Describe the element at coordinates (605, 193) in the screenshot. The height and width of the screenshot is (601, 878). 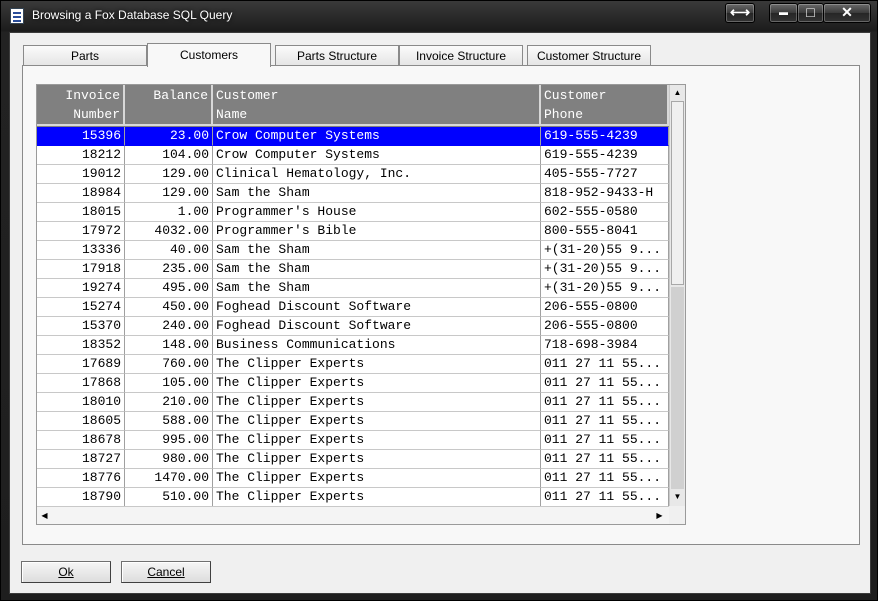
I see `table-cell: 818-952-9433-H` at that location.